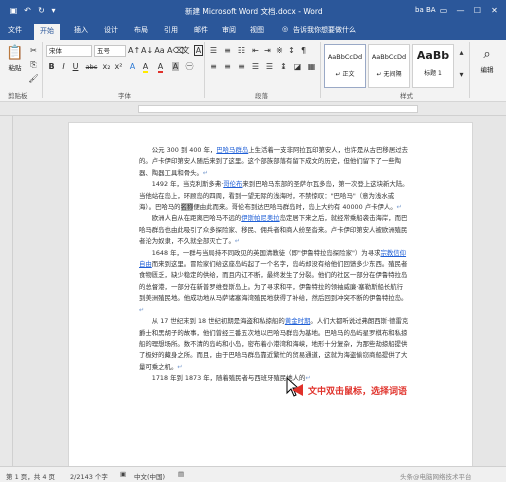 The image size is (506, 482). What do you see at coordinates (185, 51) in the screenshot?
I see `phonetic-icon: 文` at bounding box center [185, 51].